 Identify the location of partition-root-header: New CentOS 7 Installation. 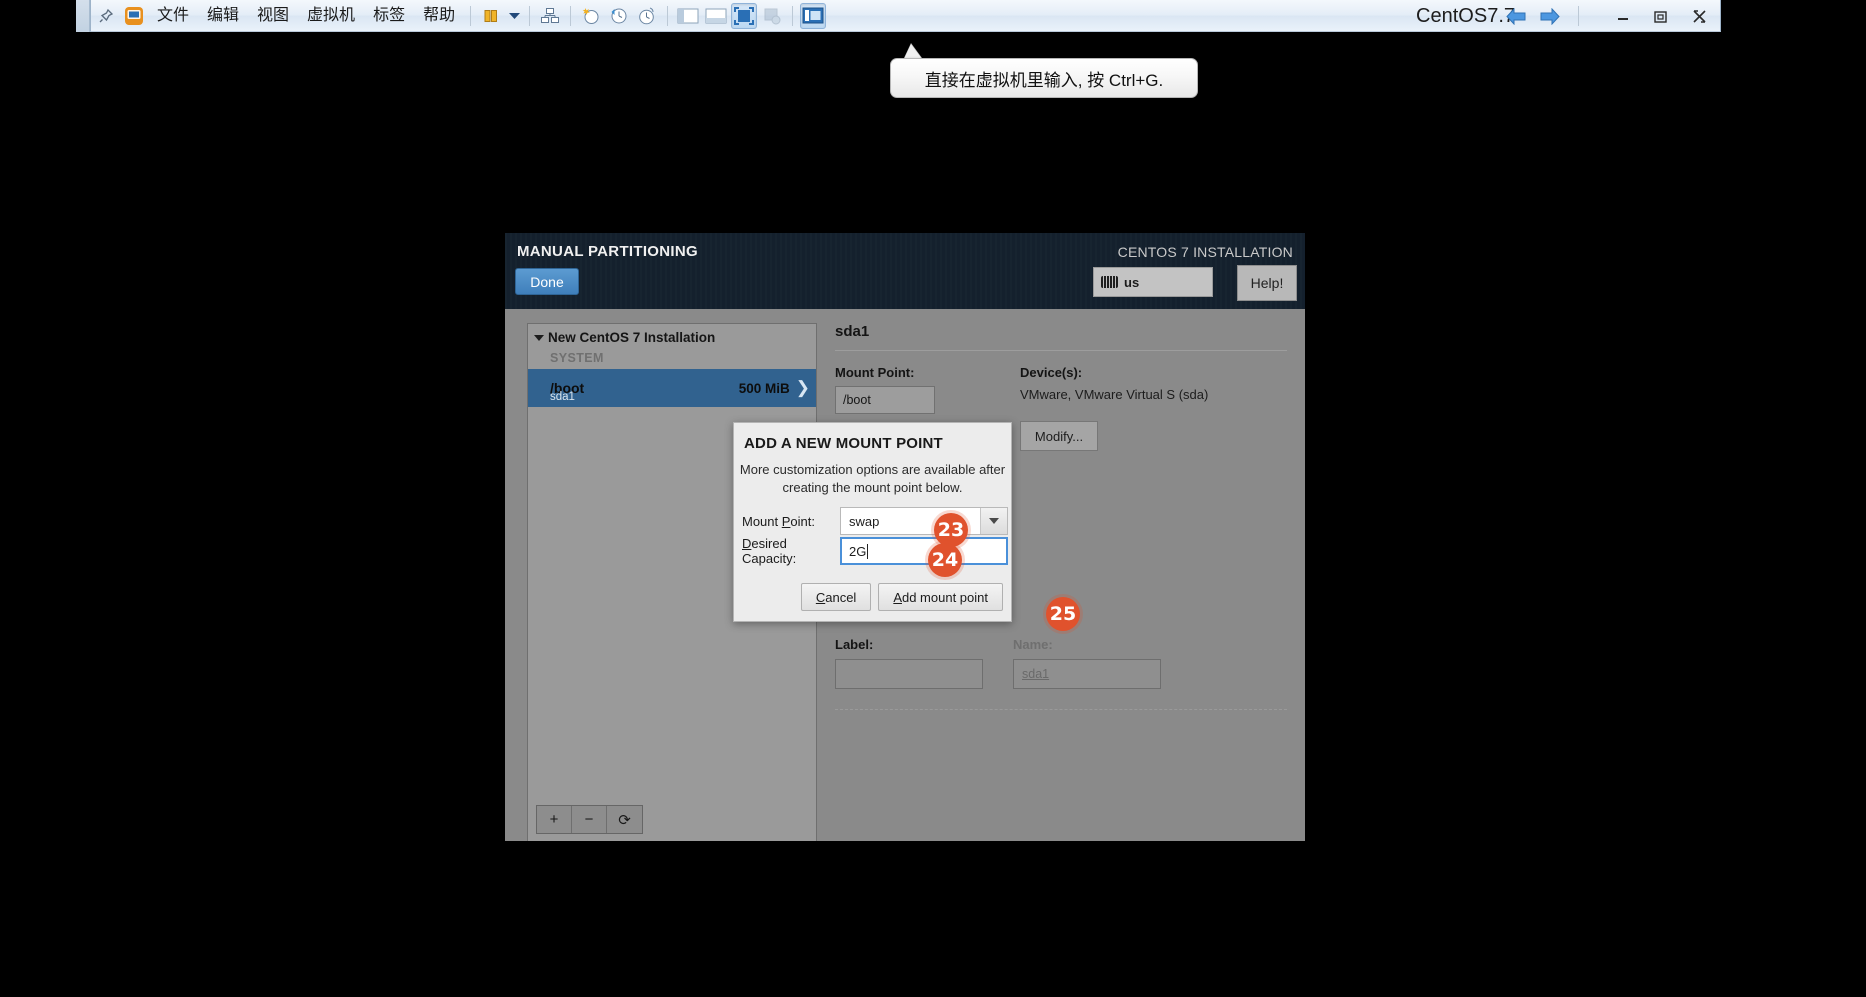
(672, 336).